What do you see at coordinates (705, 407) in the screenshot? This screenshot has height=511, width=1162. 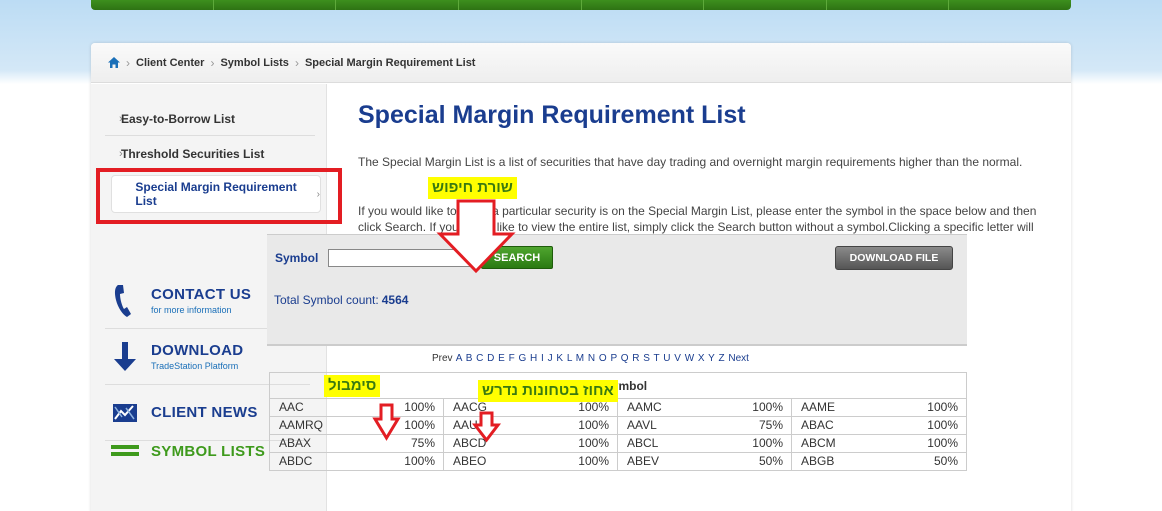 I see `table-cell: AAMC 100%` at bounding box center [705, 407].